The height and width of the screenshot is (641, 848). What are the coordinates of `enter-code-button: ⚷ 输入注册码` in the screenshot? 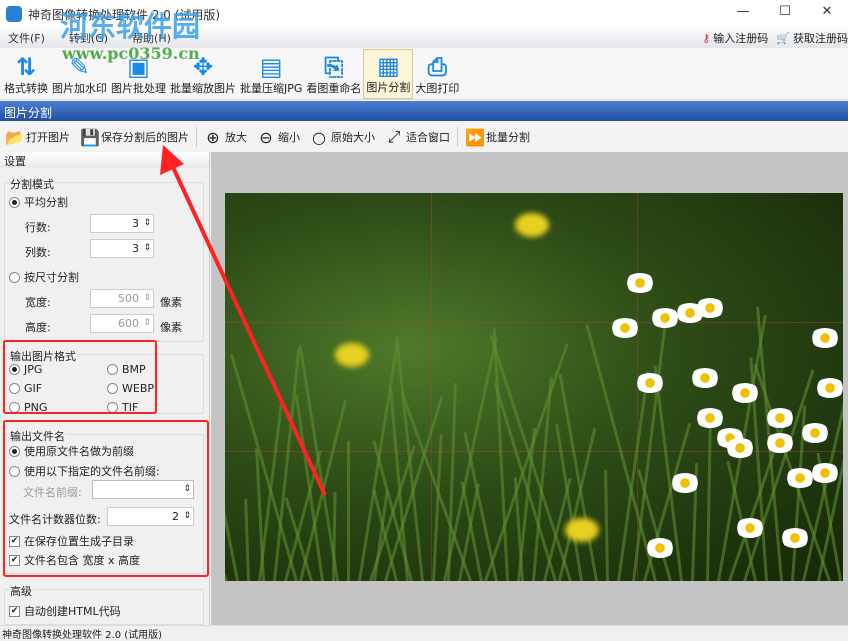 It's located at (735, 38).